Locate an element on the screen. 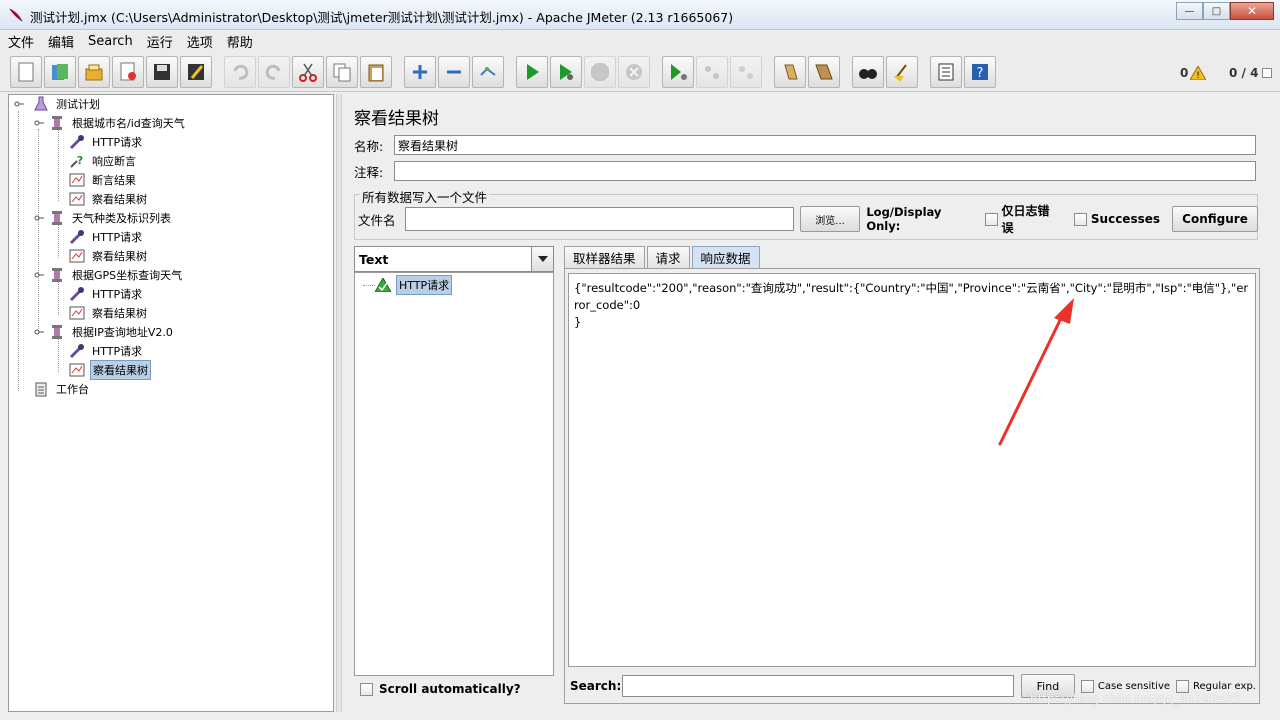 This screenshot has width=1280, height=720. case-sensitive-checkbox is located at coordinates (1087, 686).